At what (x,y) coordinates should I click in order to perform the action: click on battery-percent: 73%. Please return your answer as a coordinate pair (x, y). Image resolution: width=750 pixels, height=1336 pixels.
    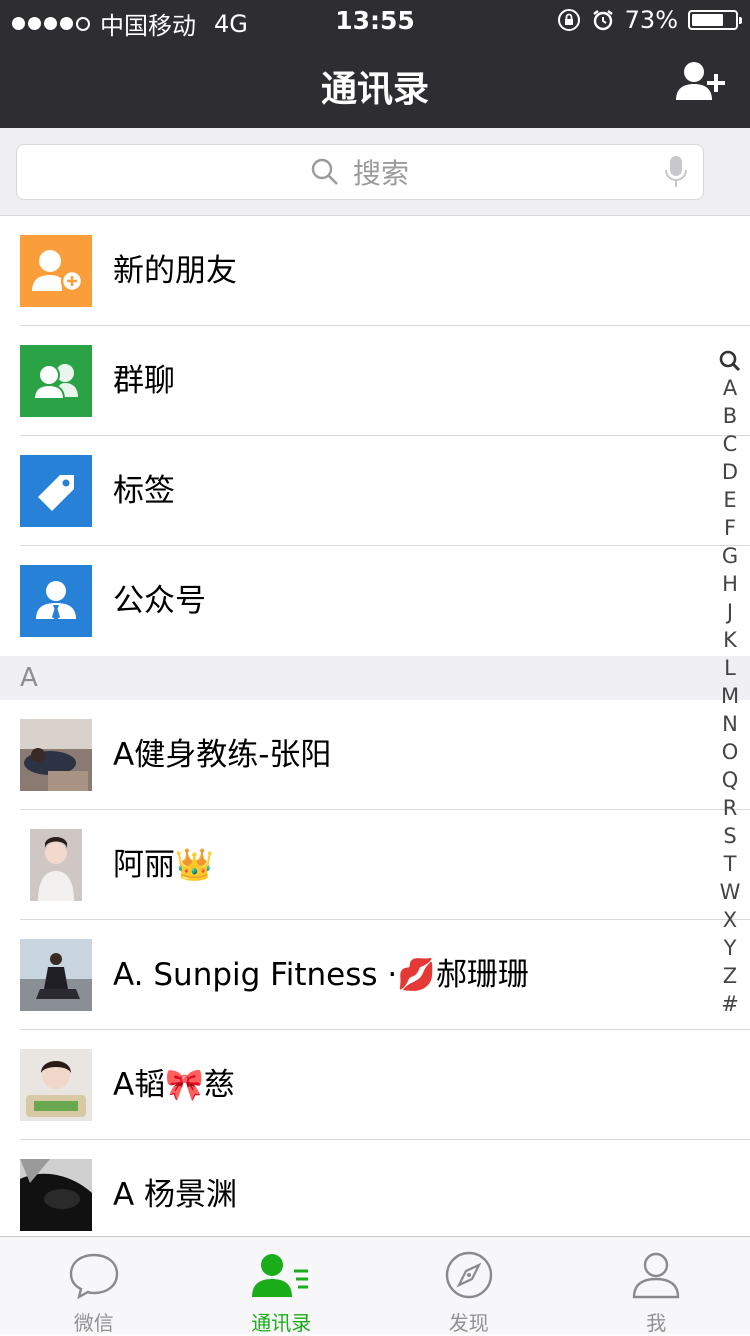
    Looking at the image, I should click on (651, 20).